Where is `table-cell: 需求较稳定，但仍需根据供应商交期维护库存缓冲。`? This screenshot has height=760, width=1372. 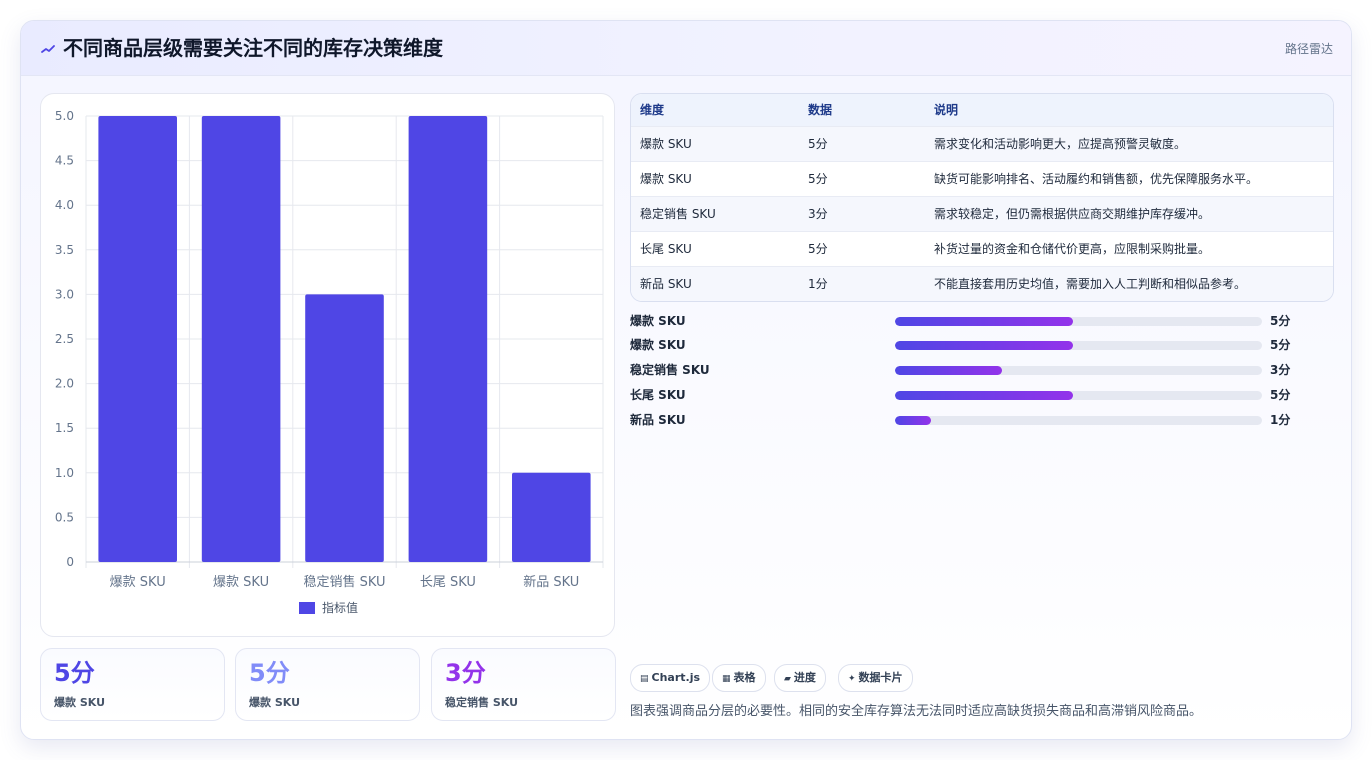
table-cell: 需求较稳定，但仍需根据供应商交期维护库存缓冲。 is located at coordinates (1072, 214).